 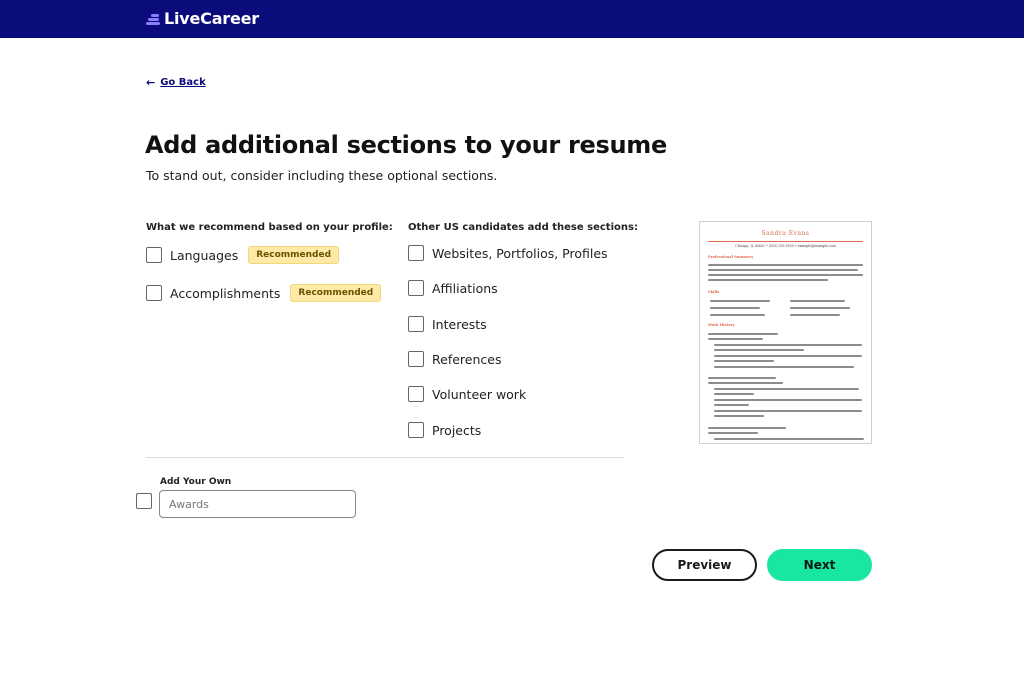 What do you see at coordinates (731, 257) in the screenshot?
I see `resume-section-heading: Professional Summary` at bounding box center [731, 257].